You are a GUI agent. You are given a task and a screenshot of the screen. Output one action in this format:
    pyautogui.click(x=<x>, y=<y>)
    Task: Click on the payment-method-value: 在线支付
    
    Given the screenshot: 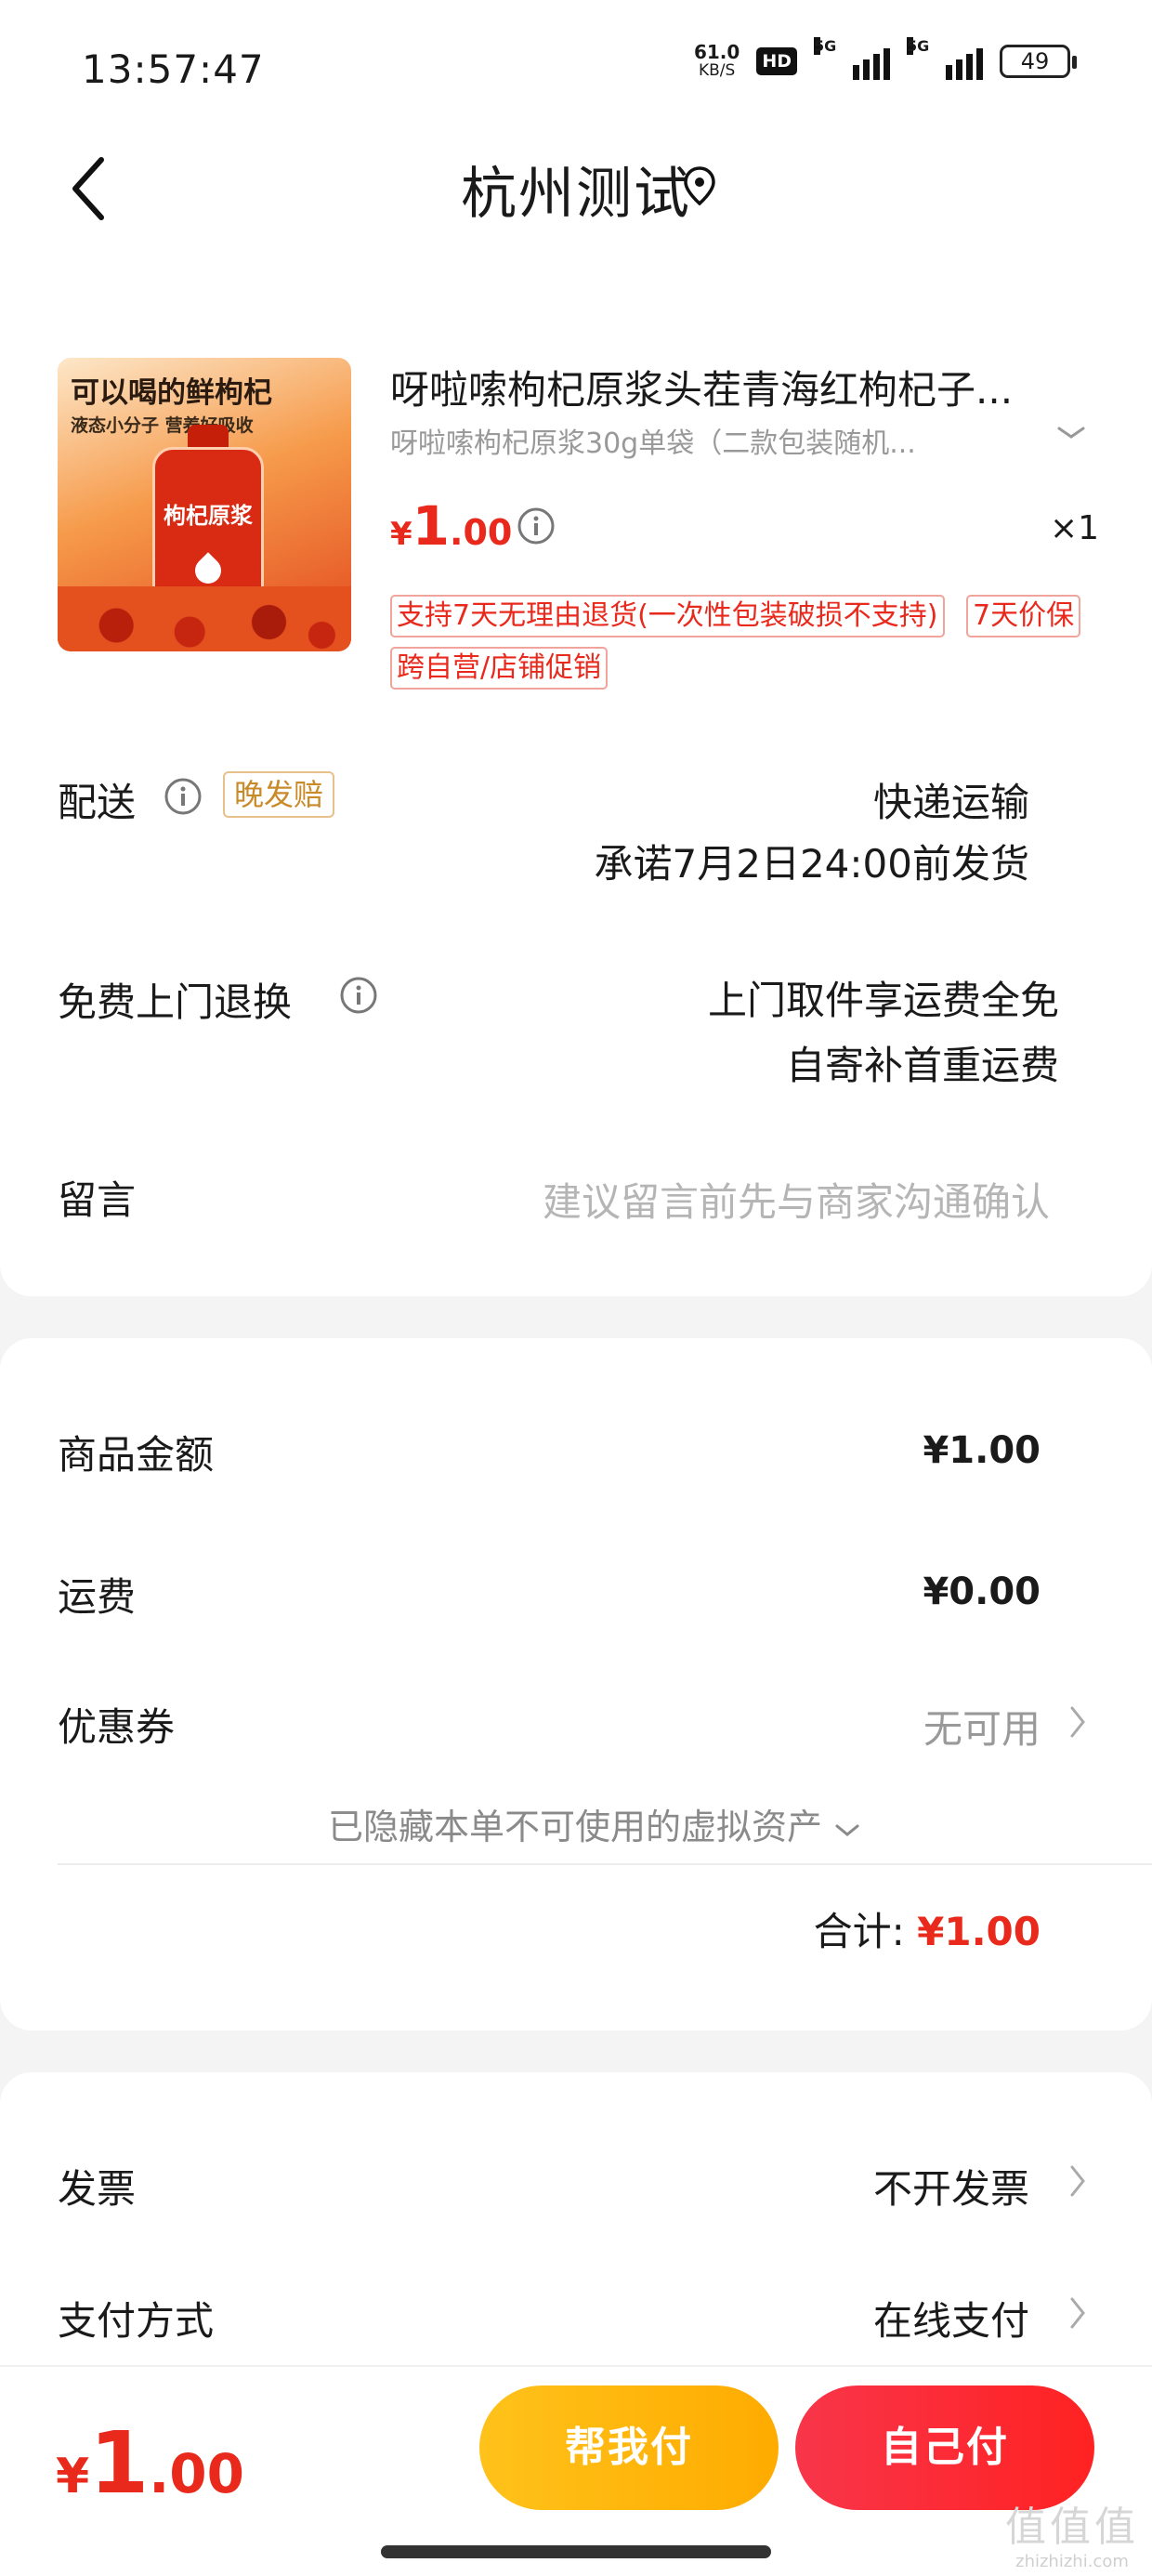 What is the action you would take?
    pyautogui.click(x=951, y=2318)
    